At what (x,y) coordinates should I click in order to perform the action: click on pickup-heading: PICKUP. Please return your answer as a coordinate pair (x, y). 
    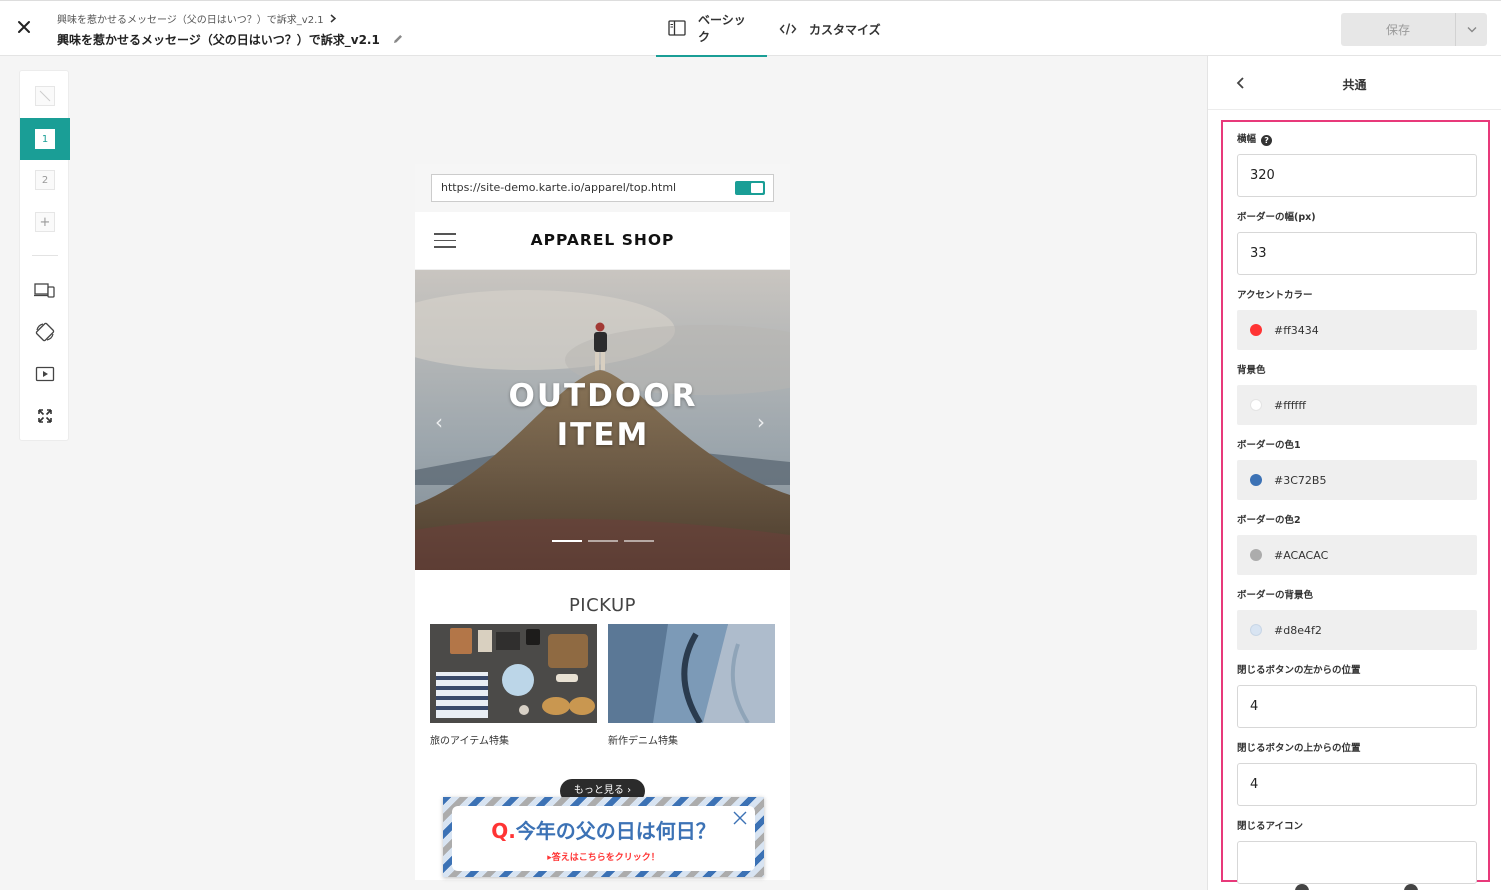
    Looking at the image, I should click on (602, 605).